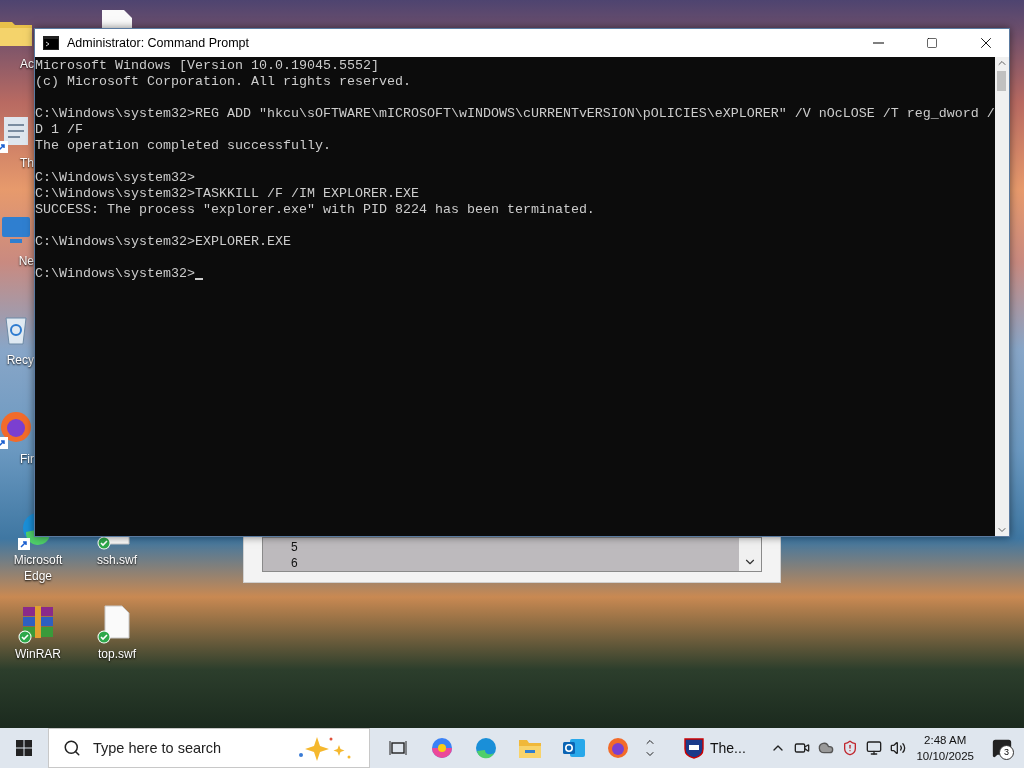  I want to click on console-line: C:\Windows\system32>TASKKILL /F /IM EXPLORER.EXE, so click(227, 194).